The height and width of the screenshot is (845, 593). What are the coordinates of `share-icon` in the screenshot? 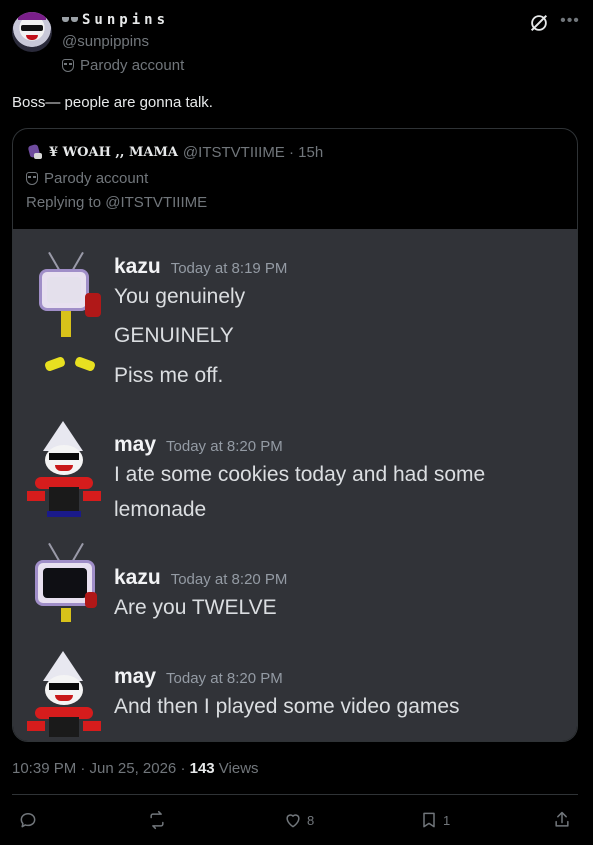 It's located at (562, 819).